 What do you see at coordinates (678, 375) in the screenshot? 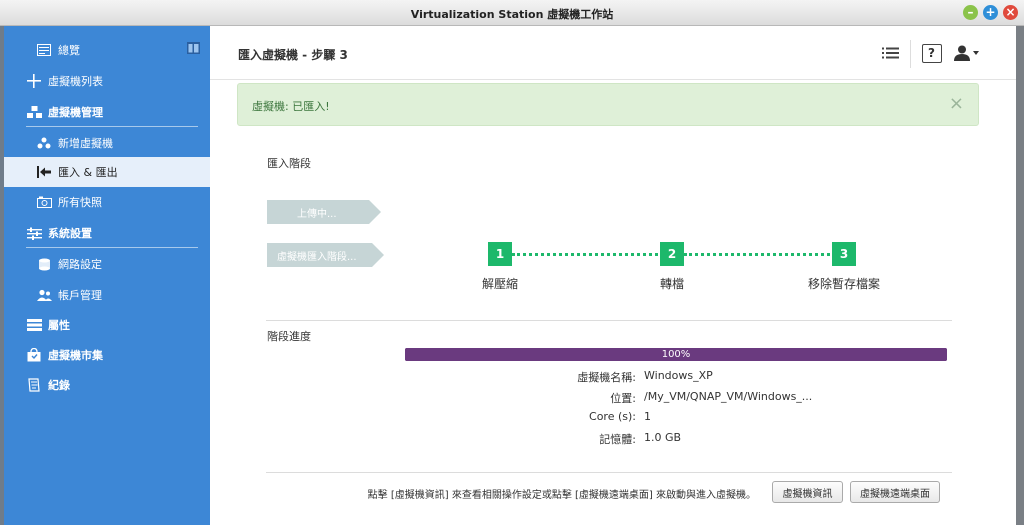
I see `vm-name-value: Windows_XP` at bounding box center [678, 375].